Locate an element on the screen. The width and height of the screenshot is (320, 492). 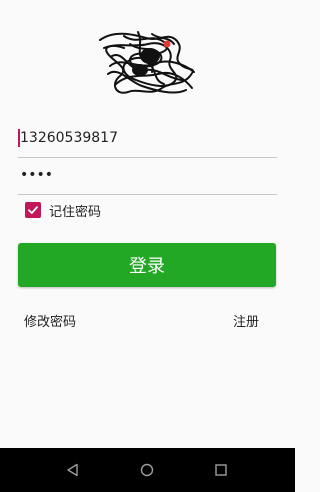
check-icon is located at coordinates (33, 210).